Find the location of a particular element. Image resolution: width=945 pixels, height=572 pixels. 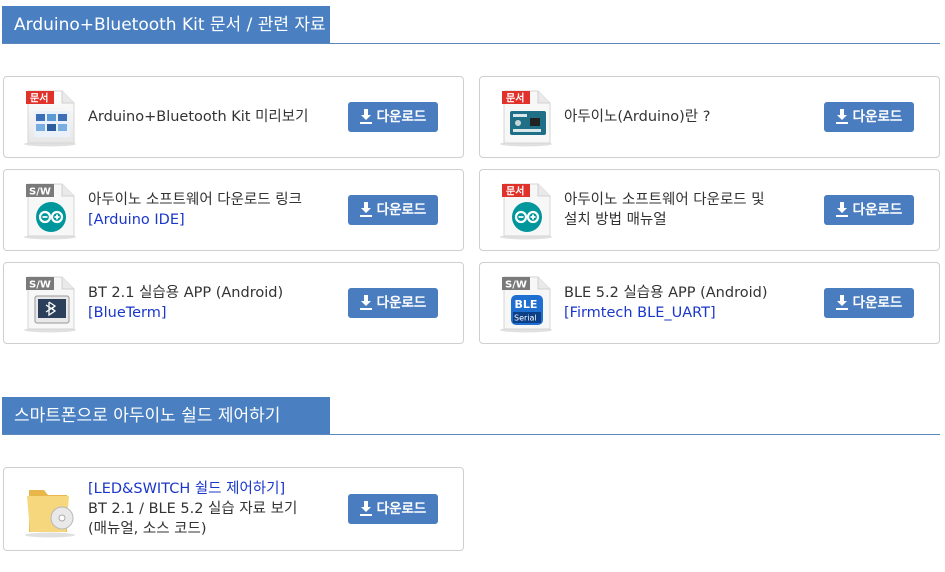

card-title: 아두이노 소프트웨어 다운로드 링크 is located at coordinates (195, 200).